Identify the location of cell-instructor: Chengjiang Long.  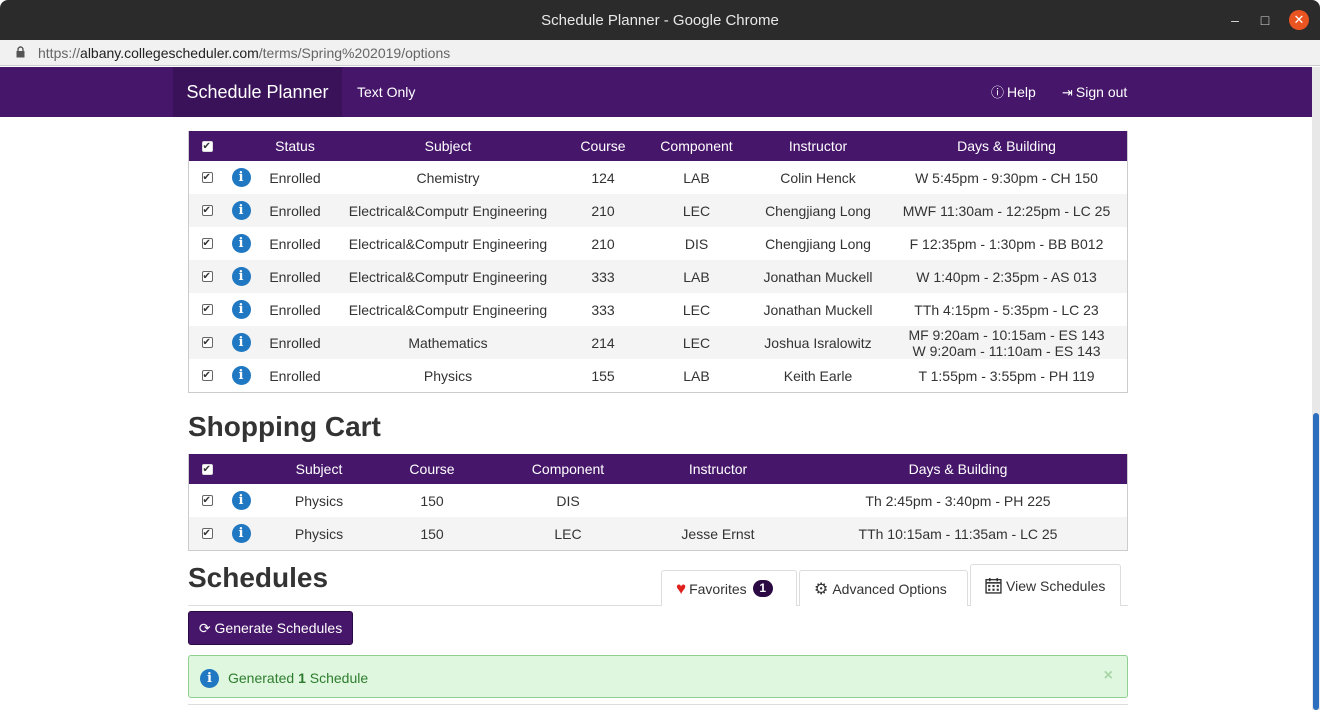
(818, 243).